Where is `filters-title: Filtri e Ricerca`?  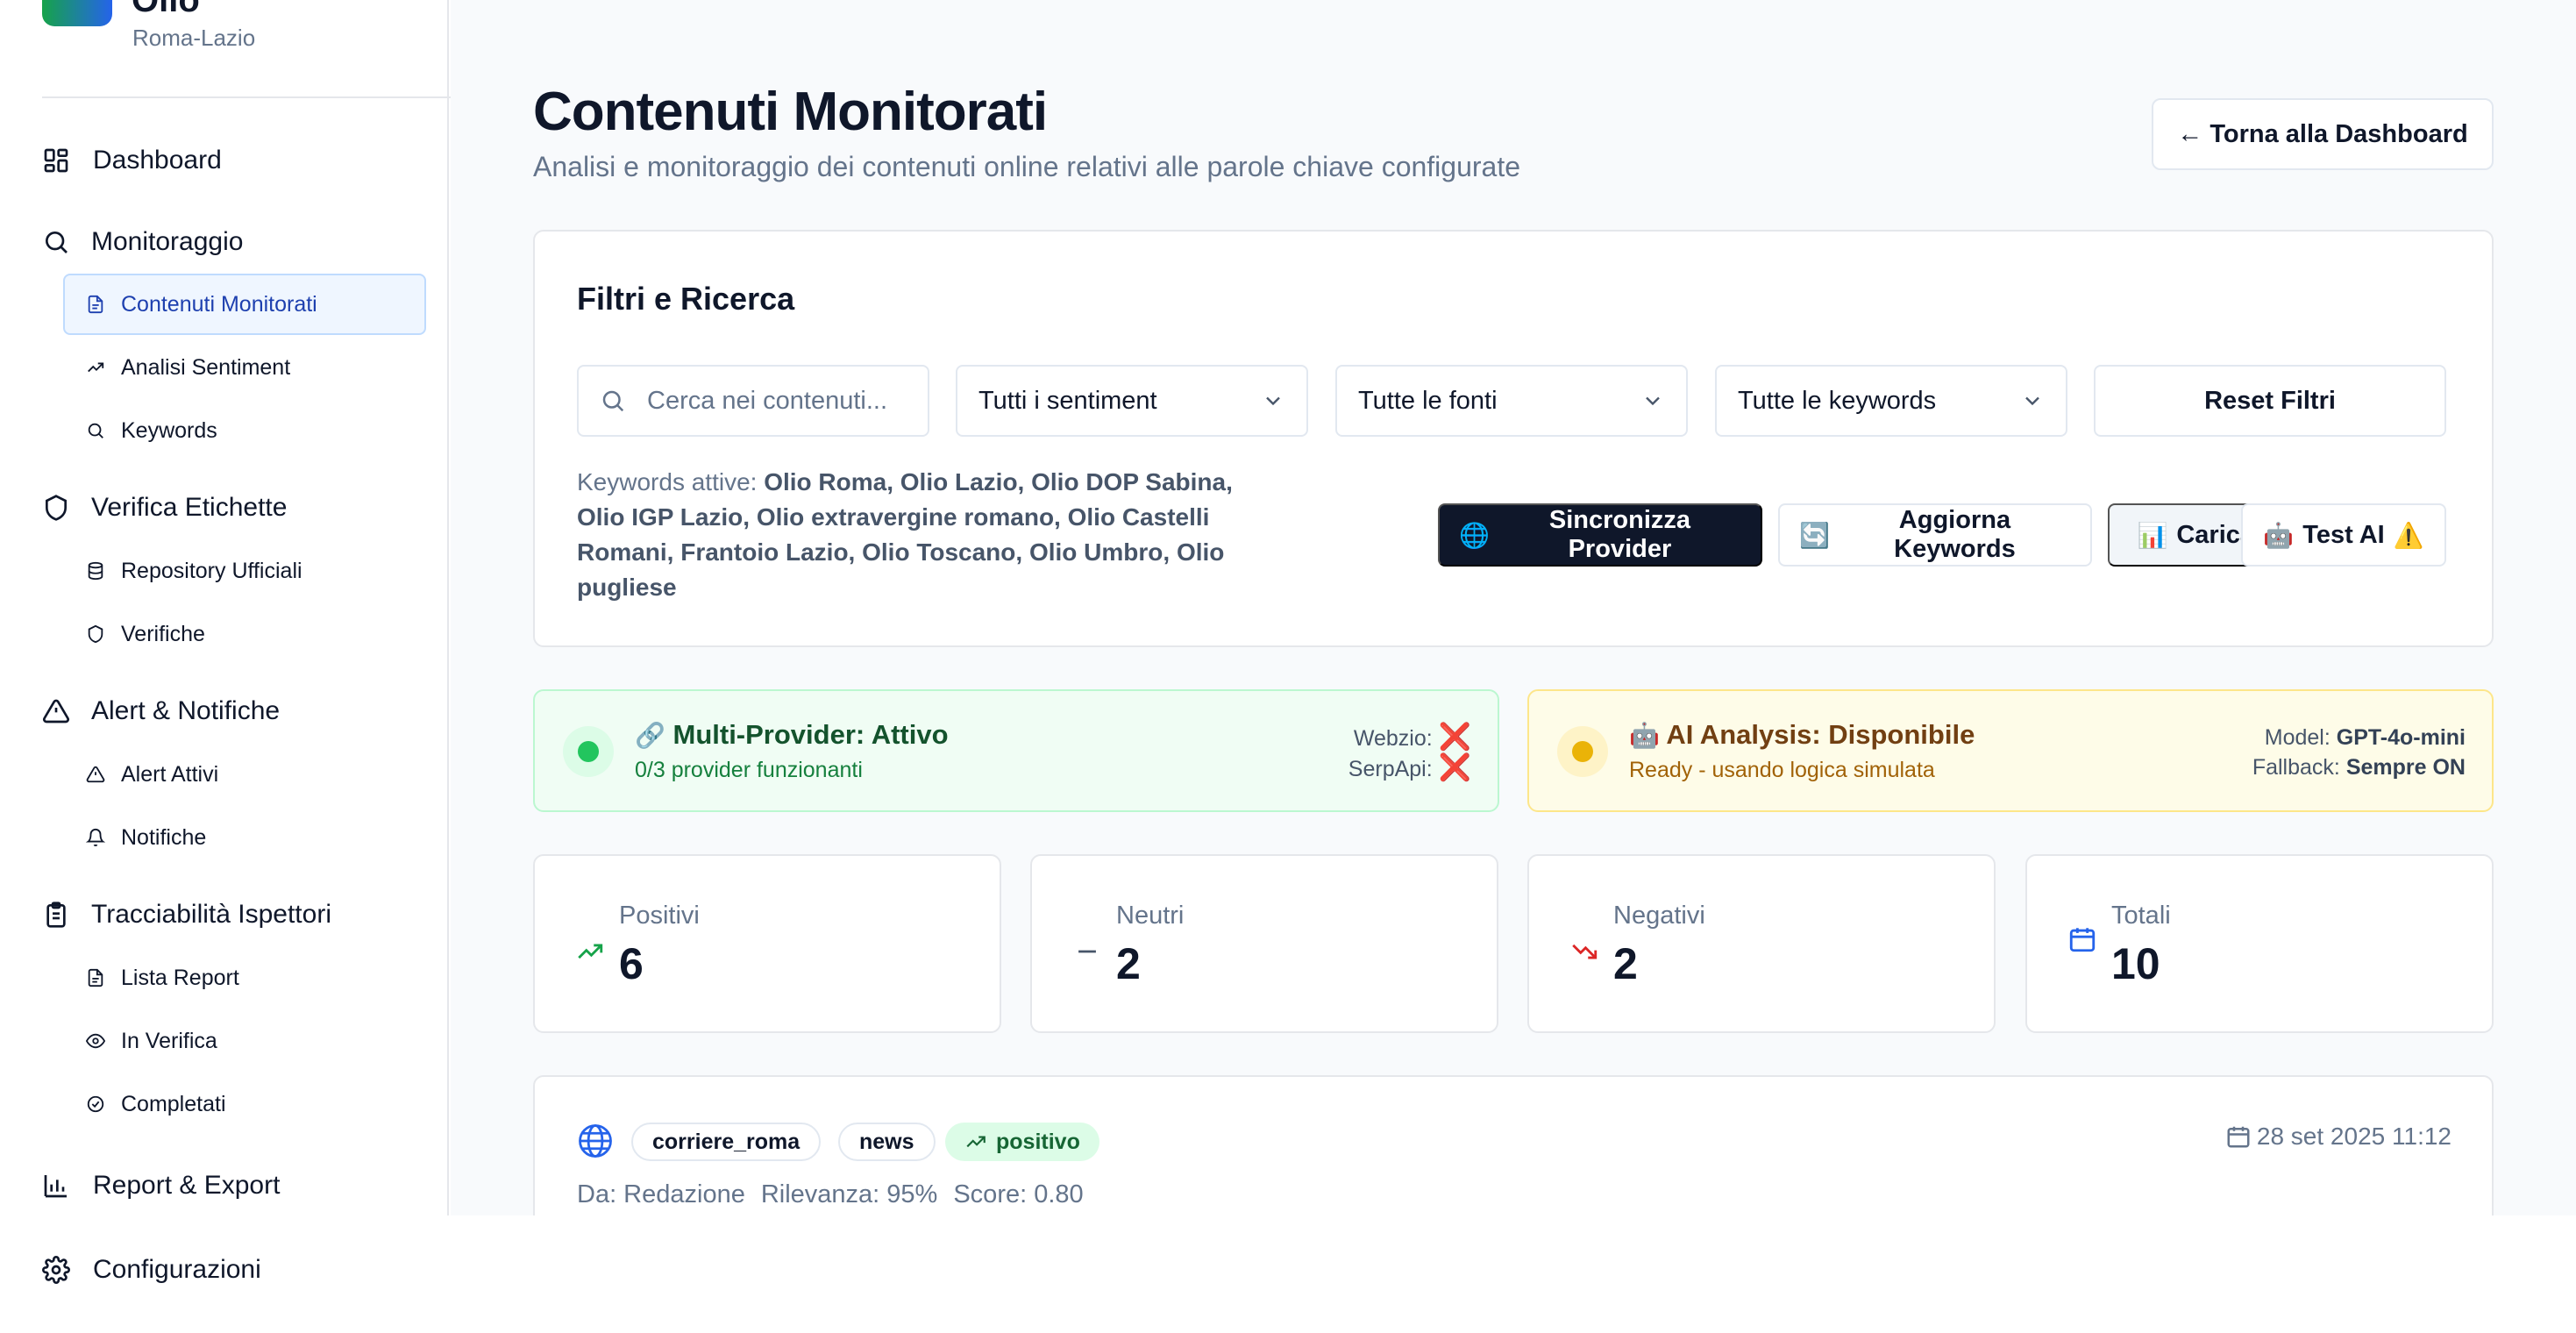 filters-title: Filtri e Ricerca is located at coordinates (686, 299).